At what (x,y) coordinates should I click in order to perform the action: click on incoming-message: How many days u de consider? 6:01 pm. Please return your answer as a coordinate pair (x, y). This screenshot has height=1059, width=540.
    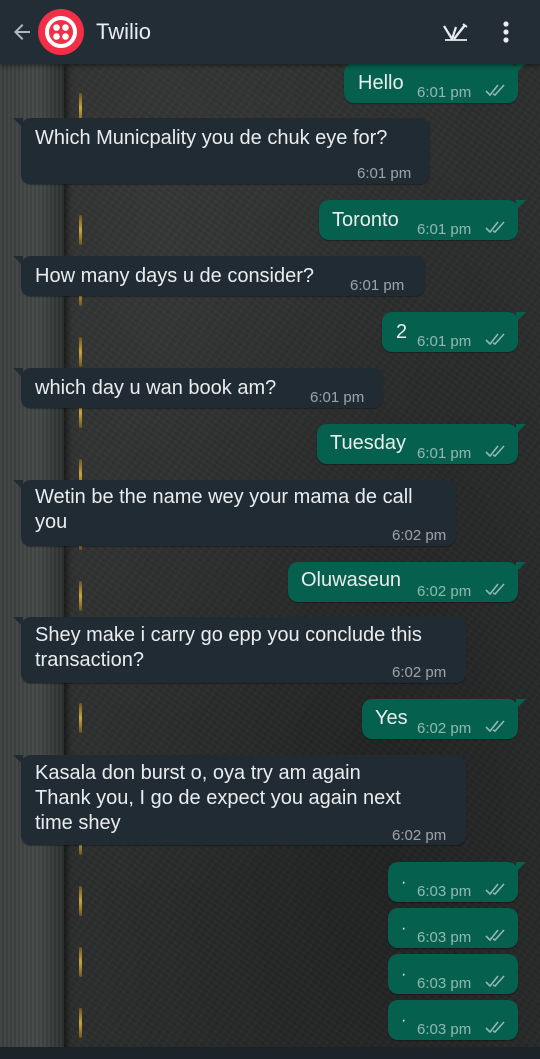
    Looking at the image, I should click on (219, 276).